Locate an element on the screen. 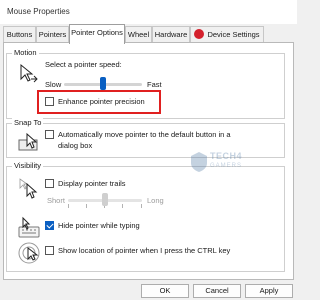 The width and height of the screenshot is (320, 300). show-location-icon is located at coordinates (29, 253).